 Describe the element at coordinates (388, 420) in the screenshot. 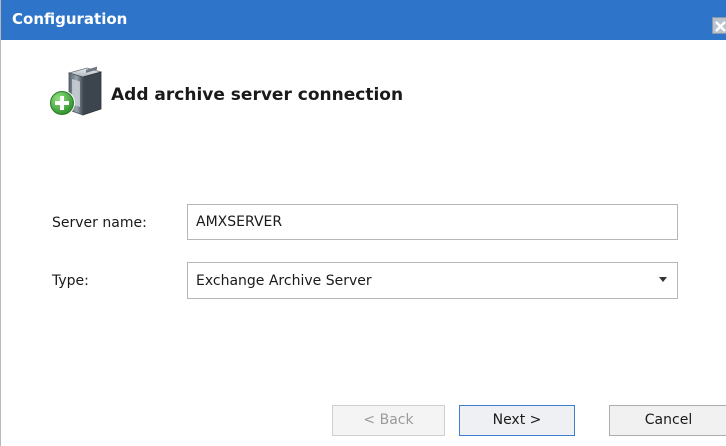

I see `back-button: < Back` at that location.